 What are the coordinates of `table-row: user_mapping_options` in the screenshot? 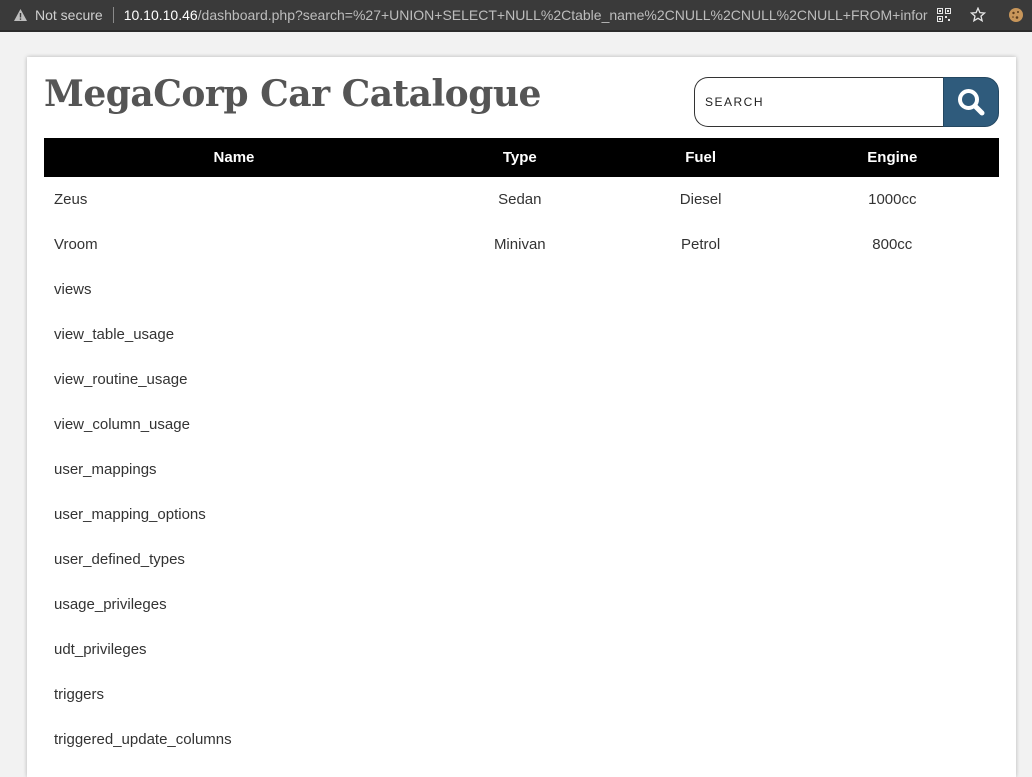 It's located at (521, 514).